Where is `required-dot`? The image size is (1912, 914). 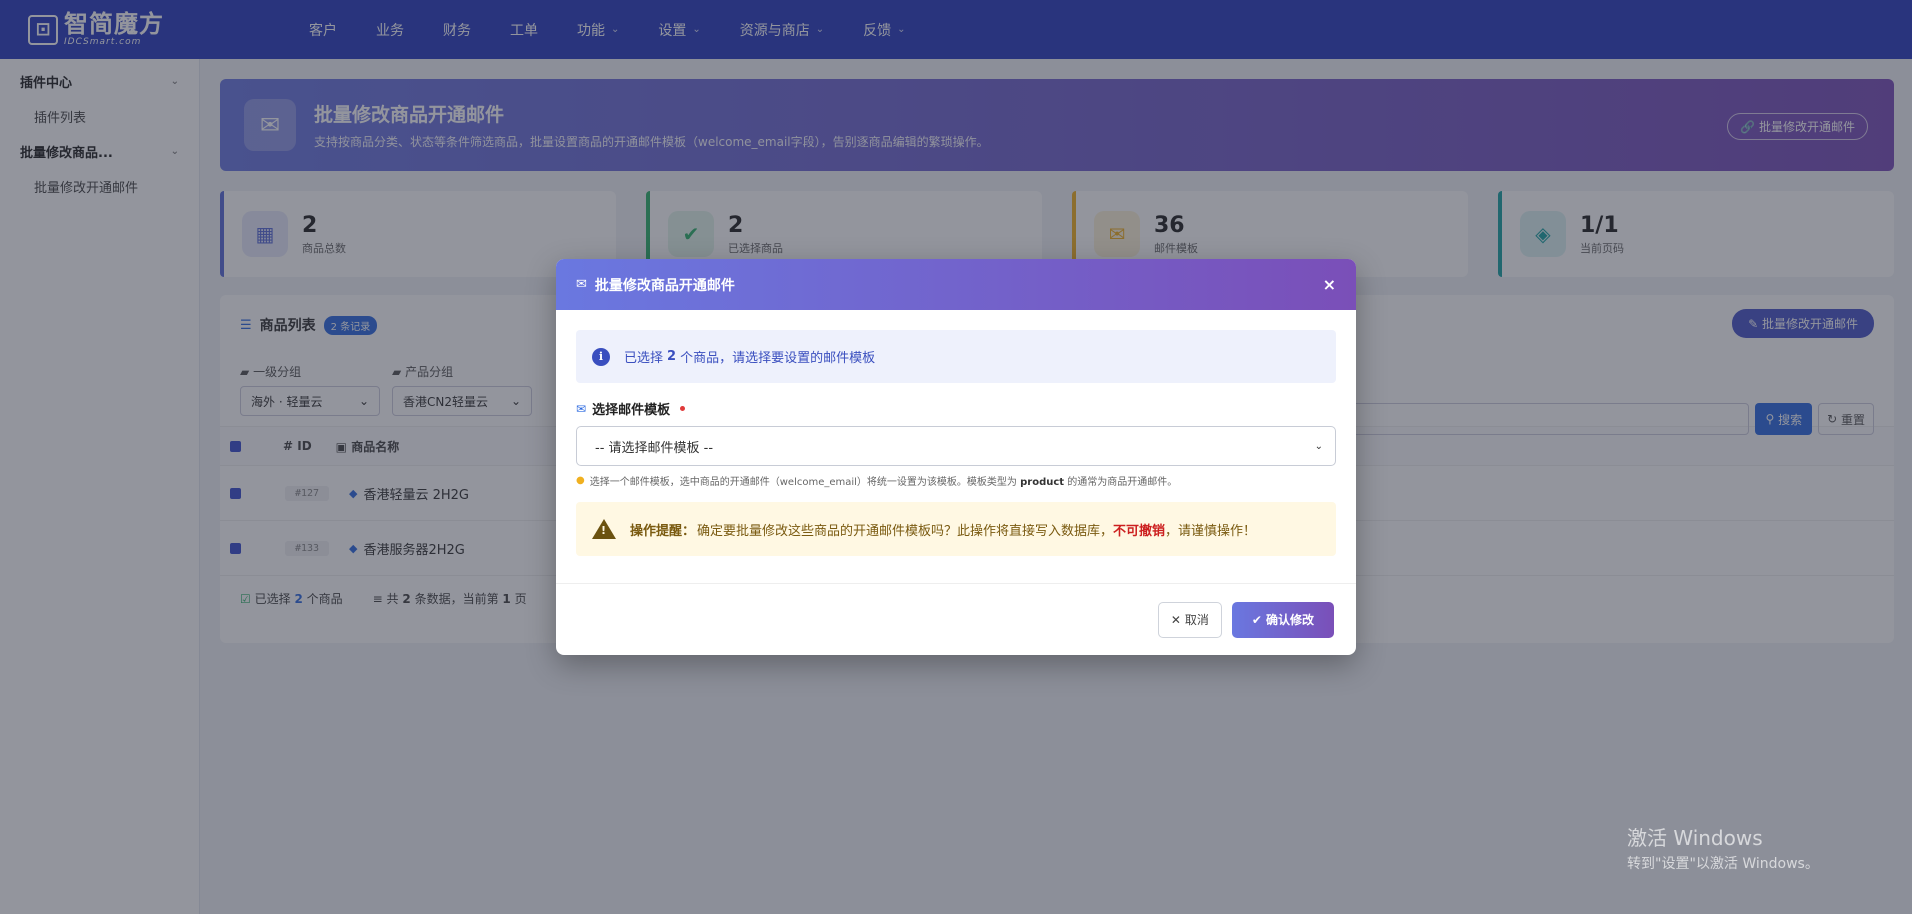 required-dot is located at coordinates (683, 408).